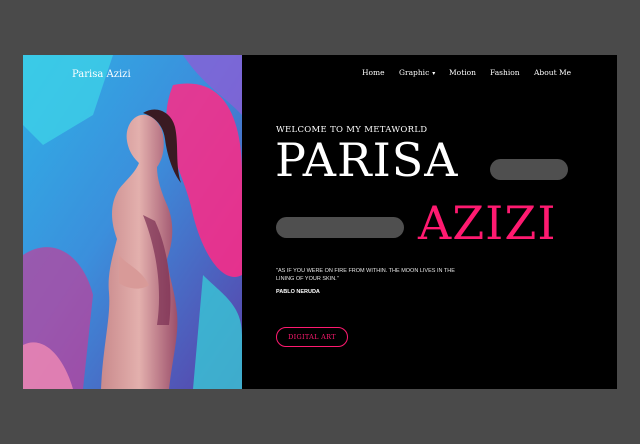  I want to click on main-nav: Home Graphic ▾ Motion Fashion About Me, so click(320, 75).